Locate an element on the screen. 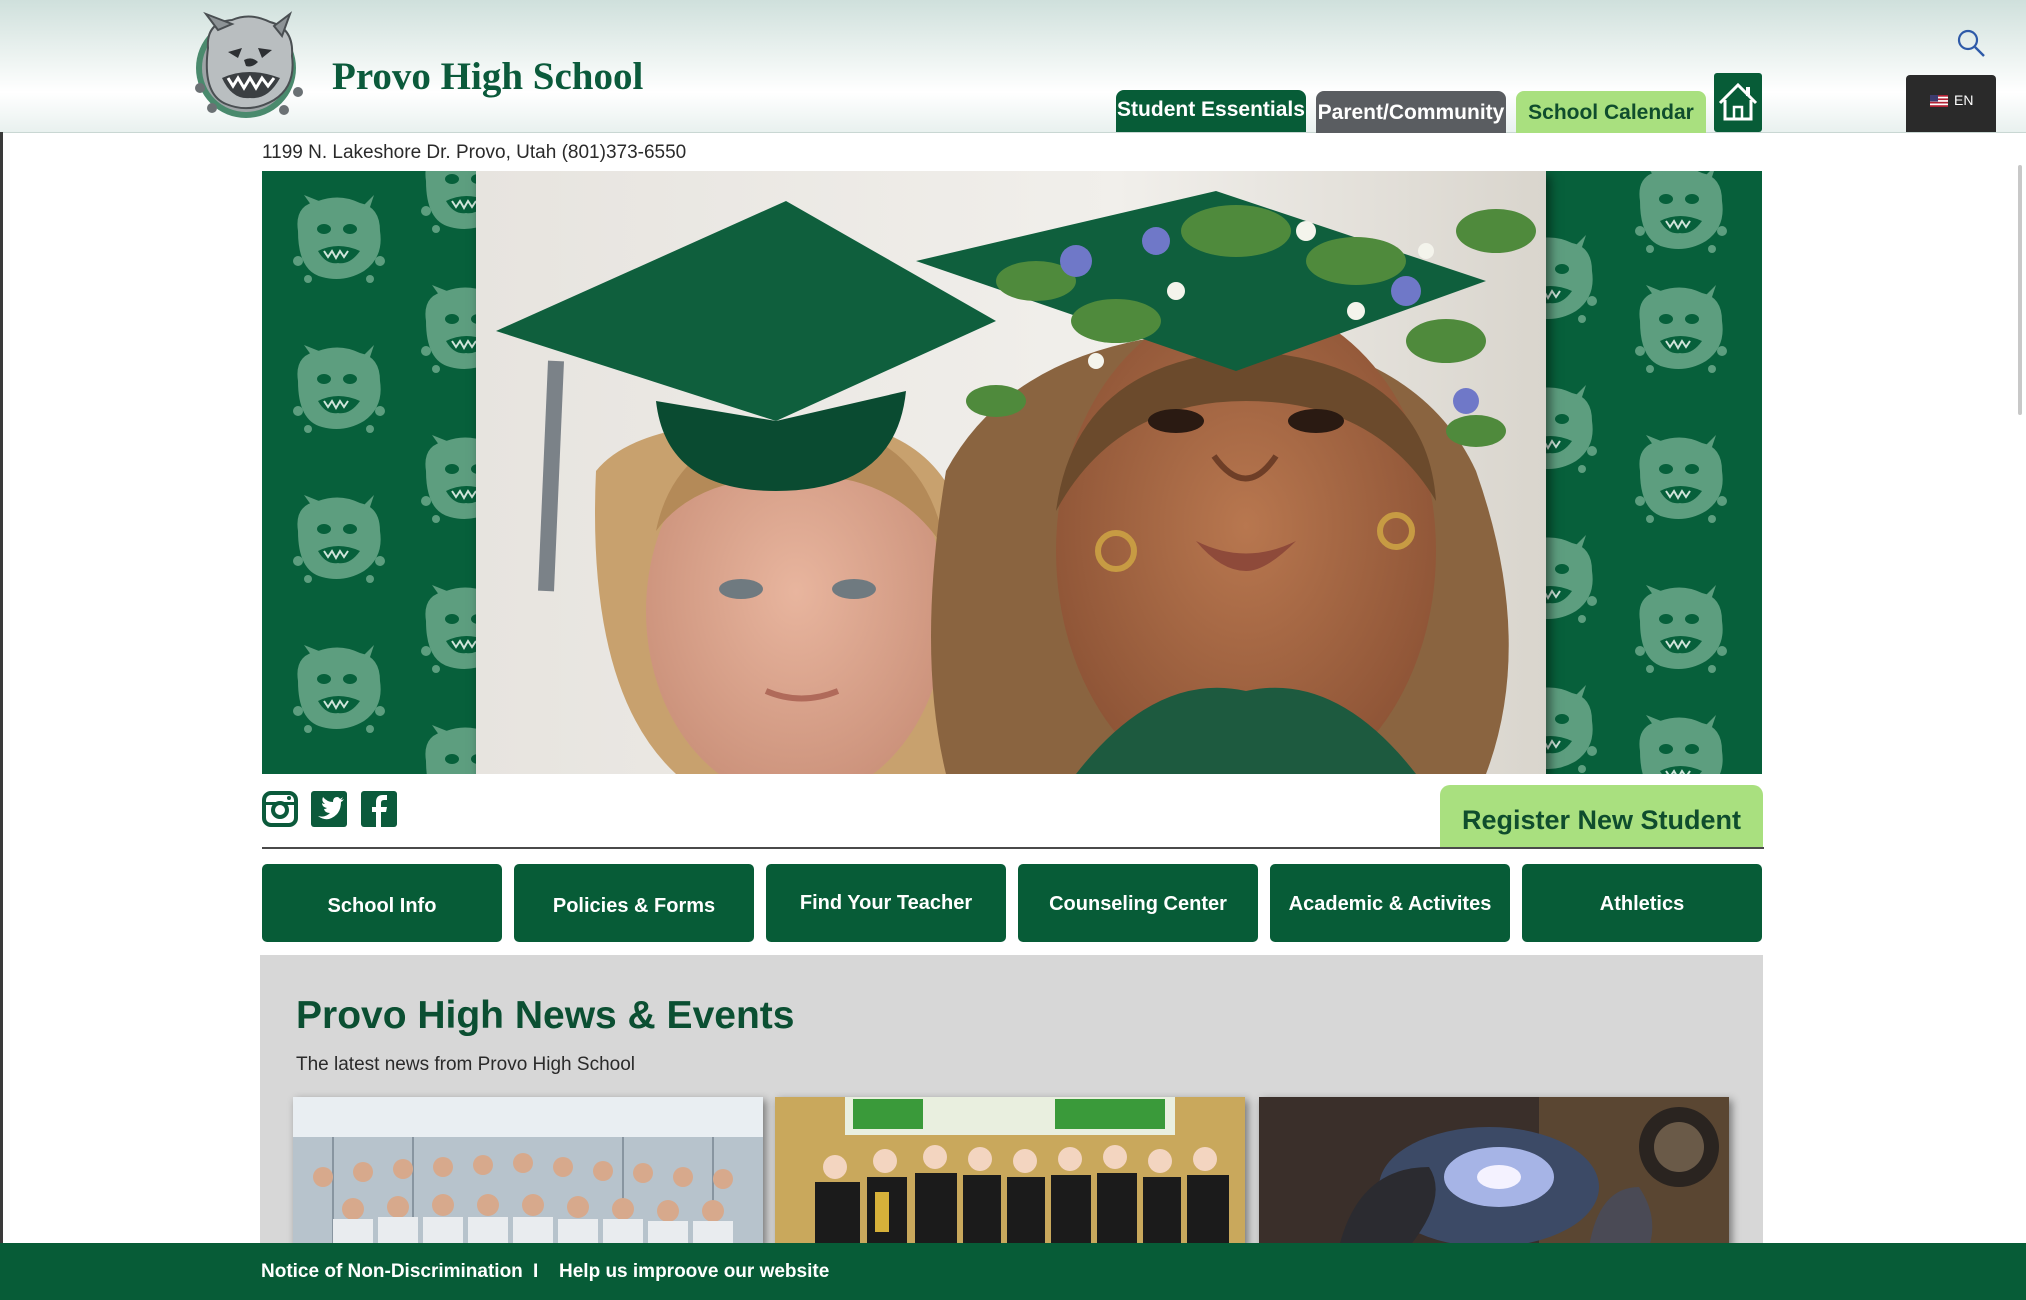  news-card-team-photo is located at coordinates (528, 1172).